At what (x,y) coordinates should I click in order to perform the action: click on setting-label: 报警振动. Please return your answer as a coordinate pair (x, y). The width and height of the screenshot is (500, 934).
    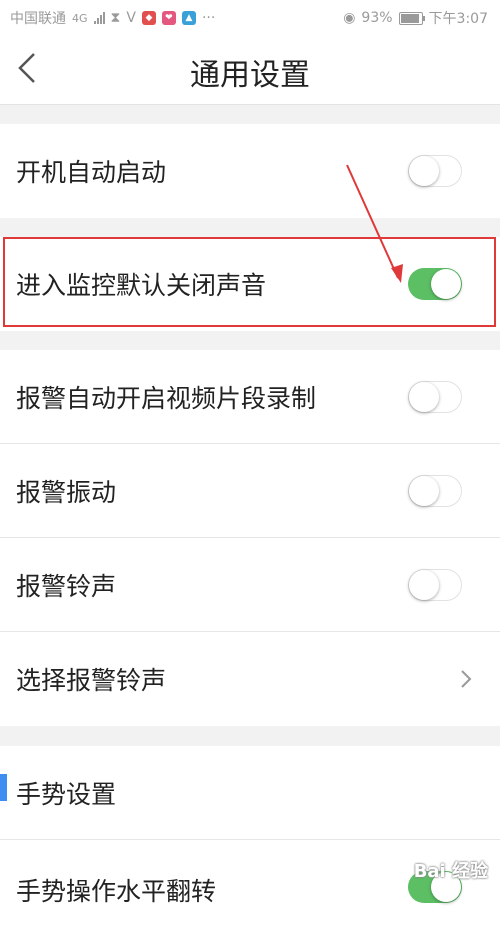
    Looking at the image, I should click on (66, 492).